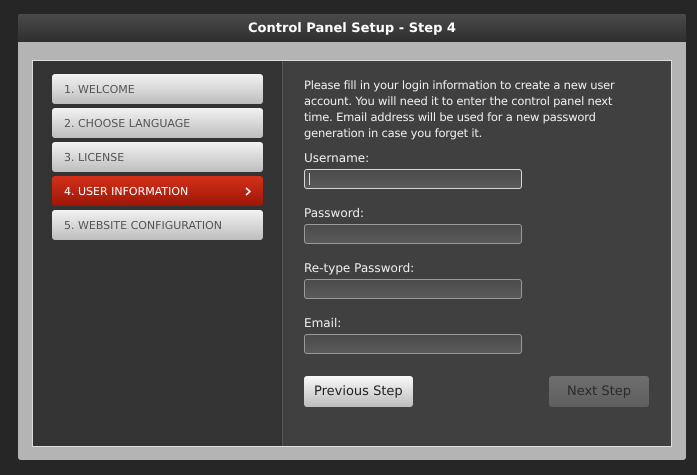 The image size is (697, 475). Describe the element at coordinates (337, 158) in the screenshot. I see `field-label: Username:` at that location.